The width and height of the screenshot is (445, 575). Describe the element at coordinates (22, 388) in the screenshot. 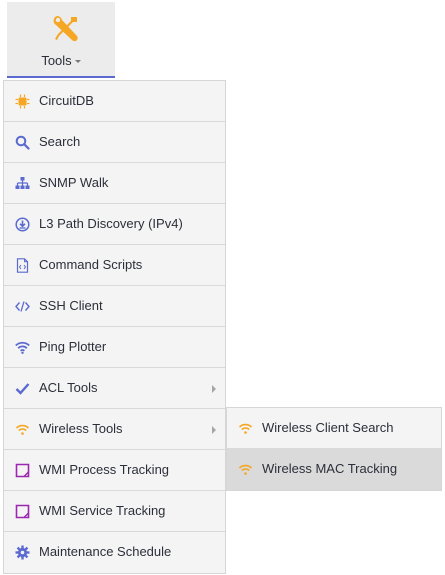

I see `check-icon` at that location.